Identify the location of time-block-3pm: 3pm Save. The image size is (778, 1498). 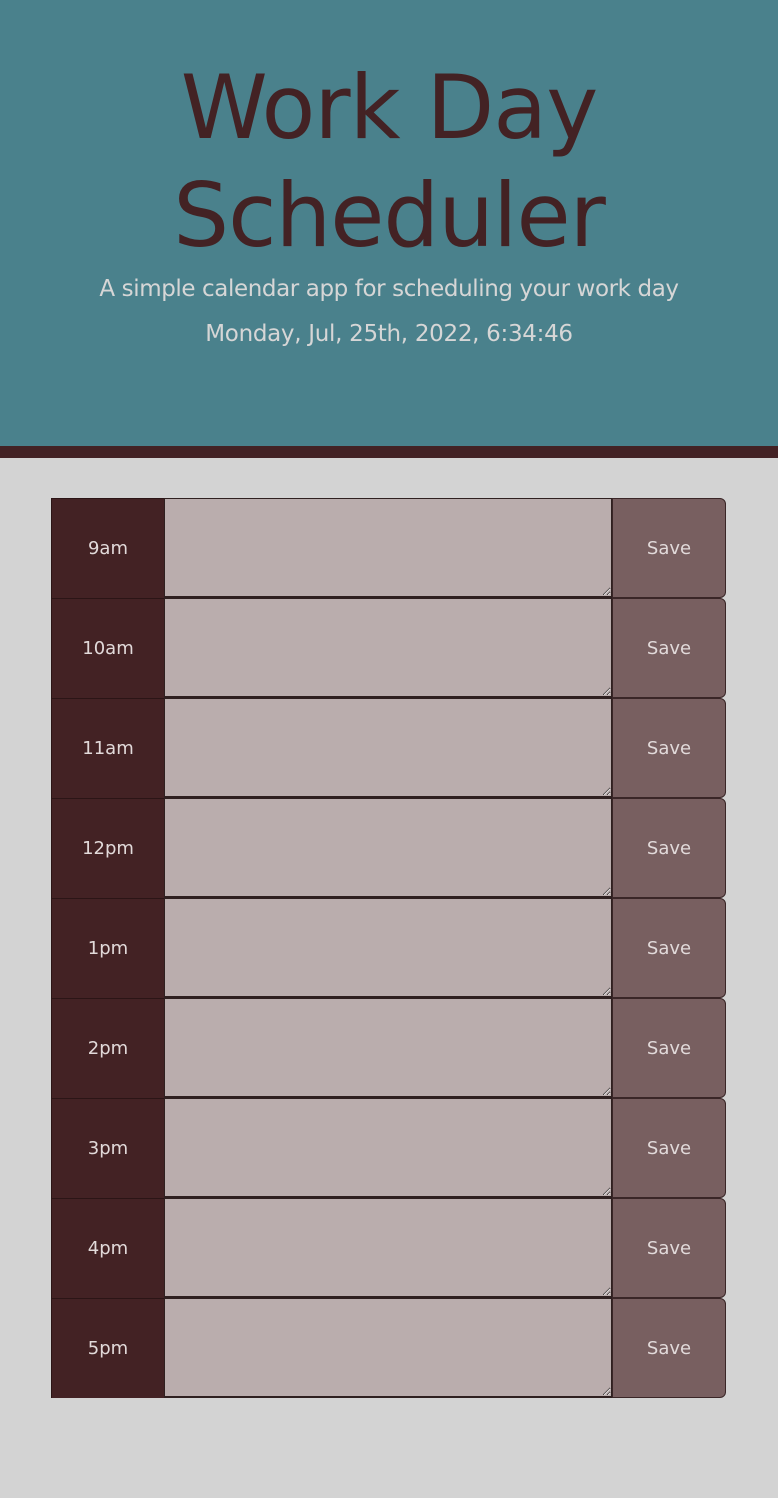
(388, 1148).